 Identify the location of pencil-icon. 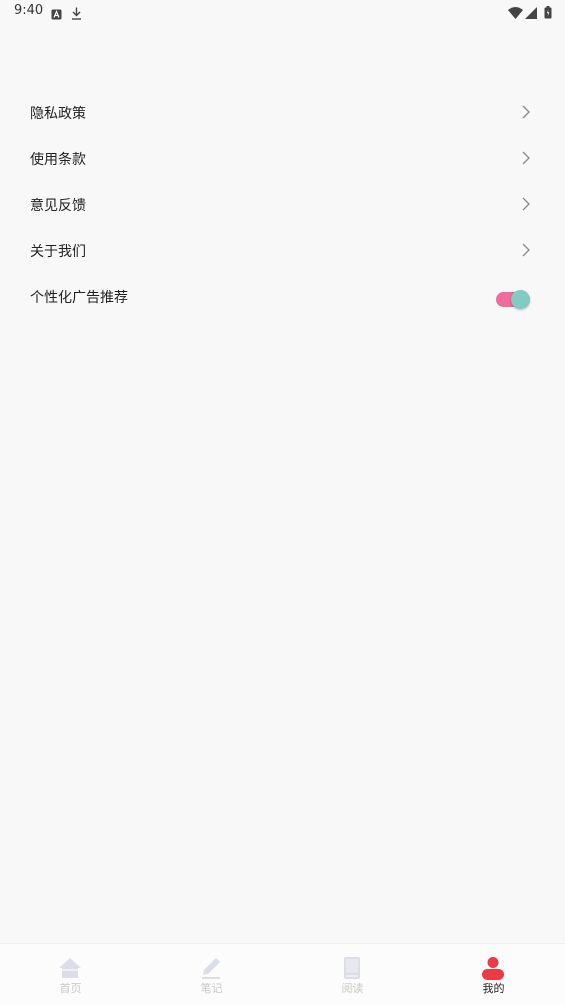
(211, 968).